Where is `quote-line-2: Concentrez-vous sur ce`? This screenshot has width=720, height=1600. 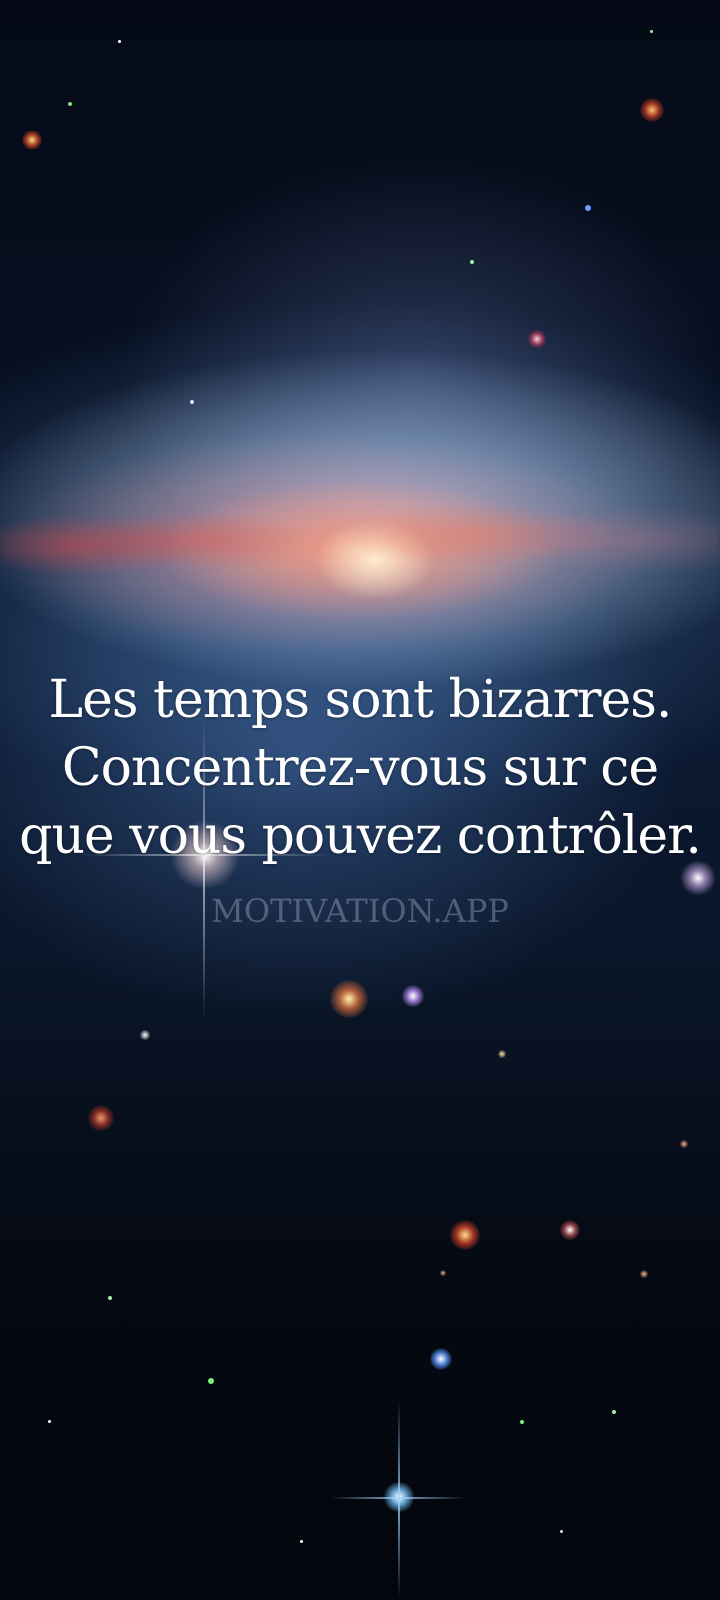 quote-line-2: Concentrez-vous sur ce is located at coordinates (360, 768).